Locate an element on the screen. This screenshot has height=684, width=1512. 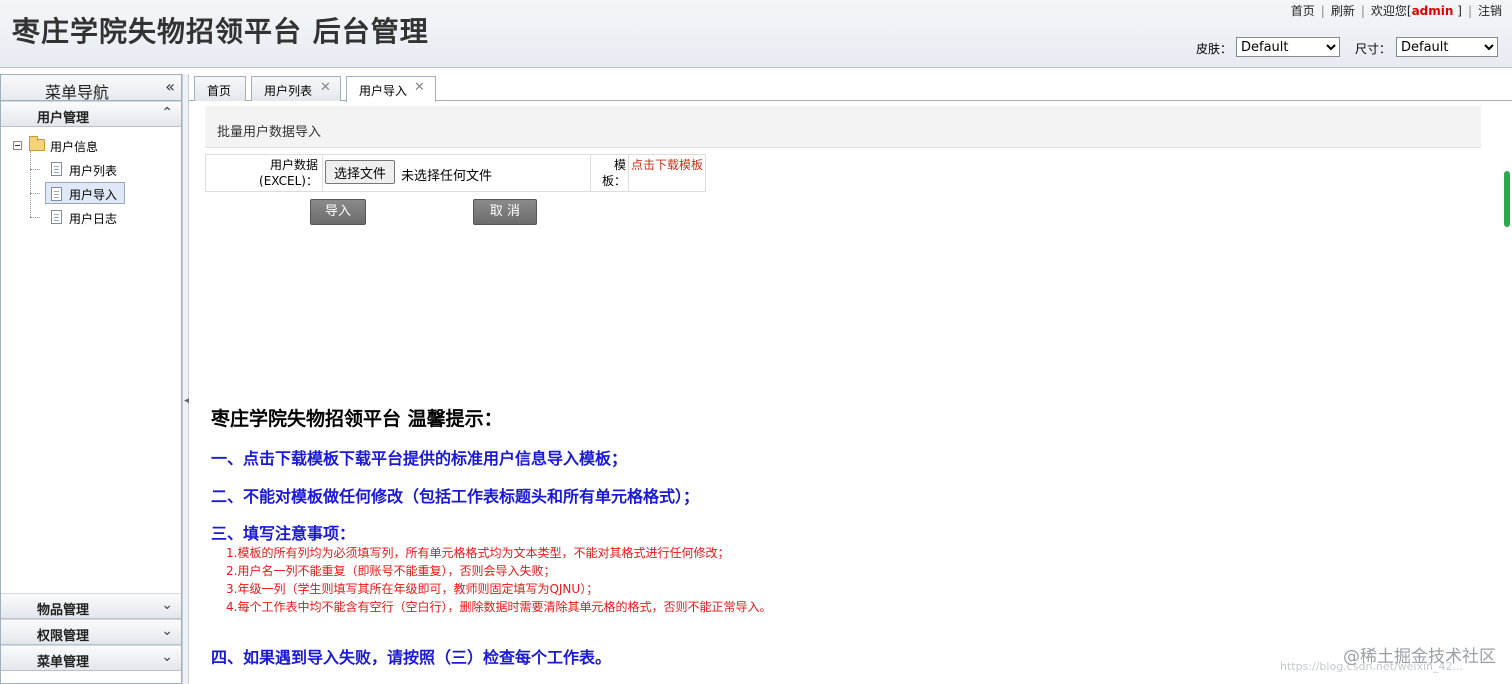
panel-item-management: 物品管理 ⌄ is located at coordinates (91, 606).